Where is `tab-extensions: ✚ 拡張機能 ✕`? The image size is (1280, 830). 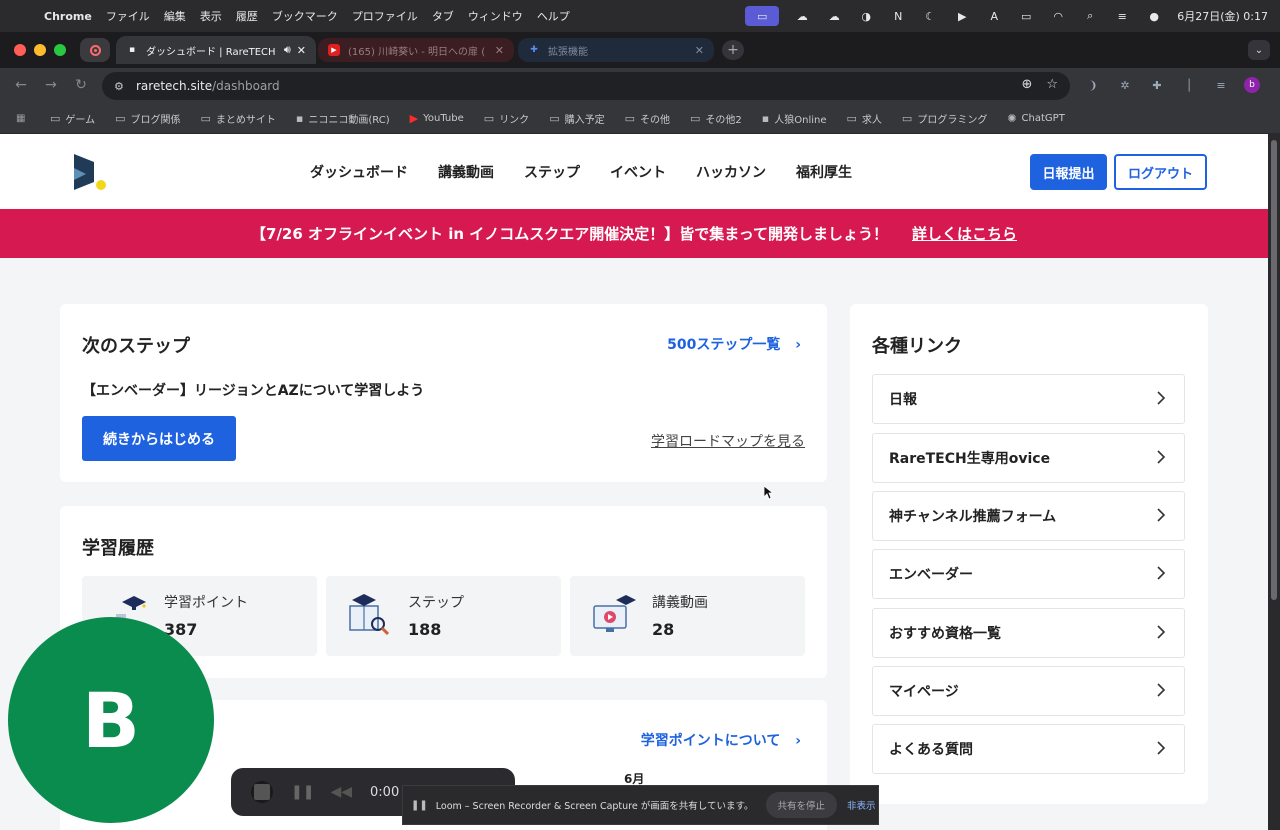 tab-extensions: ✚ 拡張機能 ✕ is located at coordinates (616, 50).